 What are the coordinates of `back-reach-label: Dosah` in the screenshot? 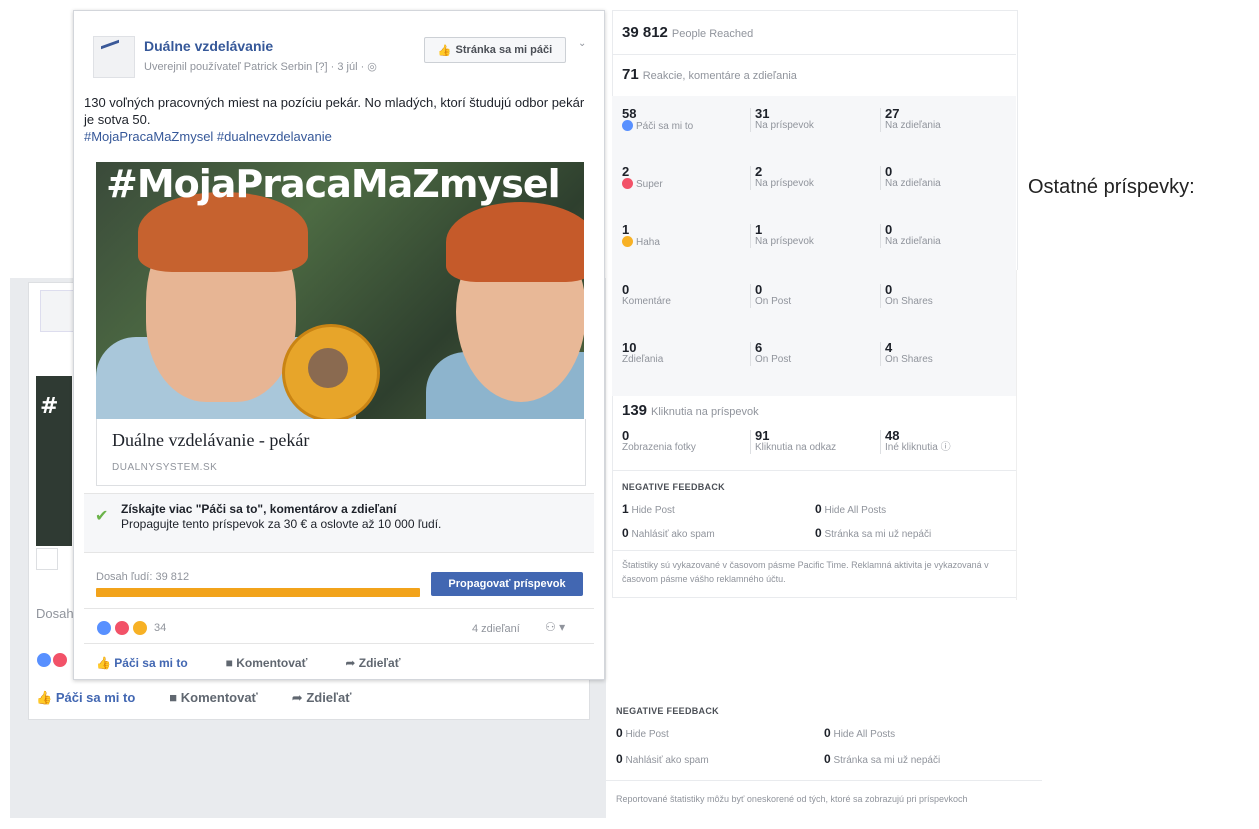 It's located at (55, 613).